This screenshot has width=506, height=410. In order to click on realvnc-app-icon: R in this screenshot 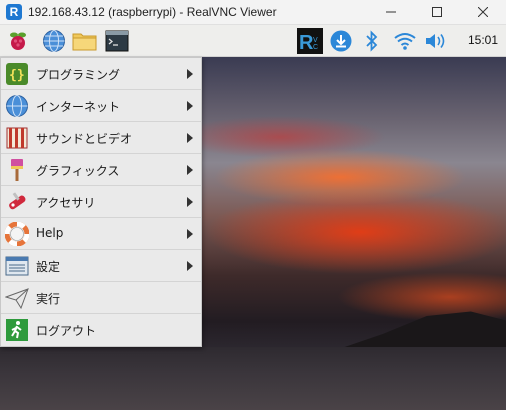, I will do `click(14, 12)`.